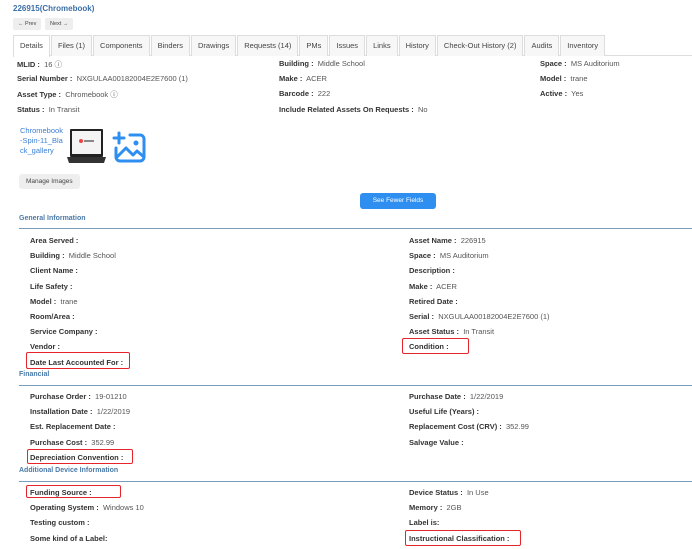 The height and width of the screenshot is (549, 692). Describe the element at coordinates (46, 346) in the screenshot. I see `field: Vendor :` at that location.